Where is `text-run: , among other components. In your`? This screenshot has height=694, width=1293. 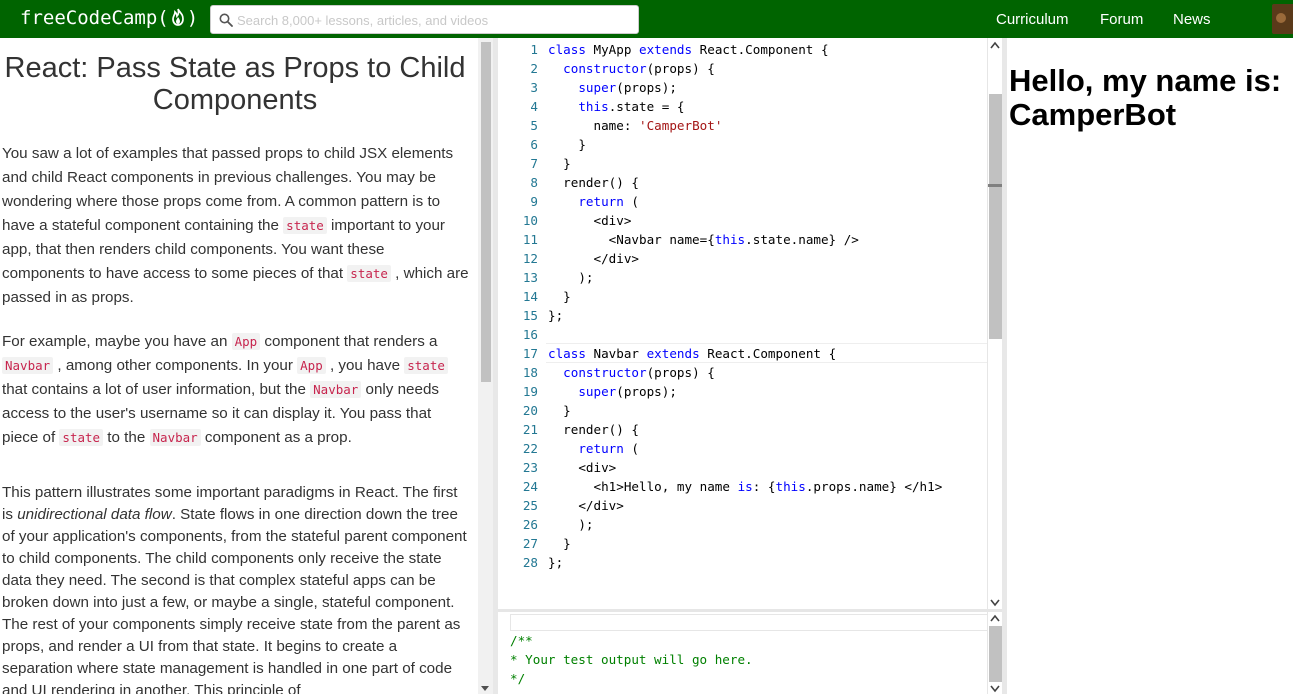 text-run: , among other components. In your is located at coordinates (175, 365).